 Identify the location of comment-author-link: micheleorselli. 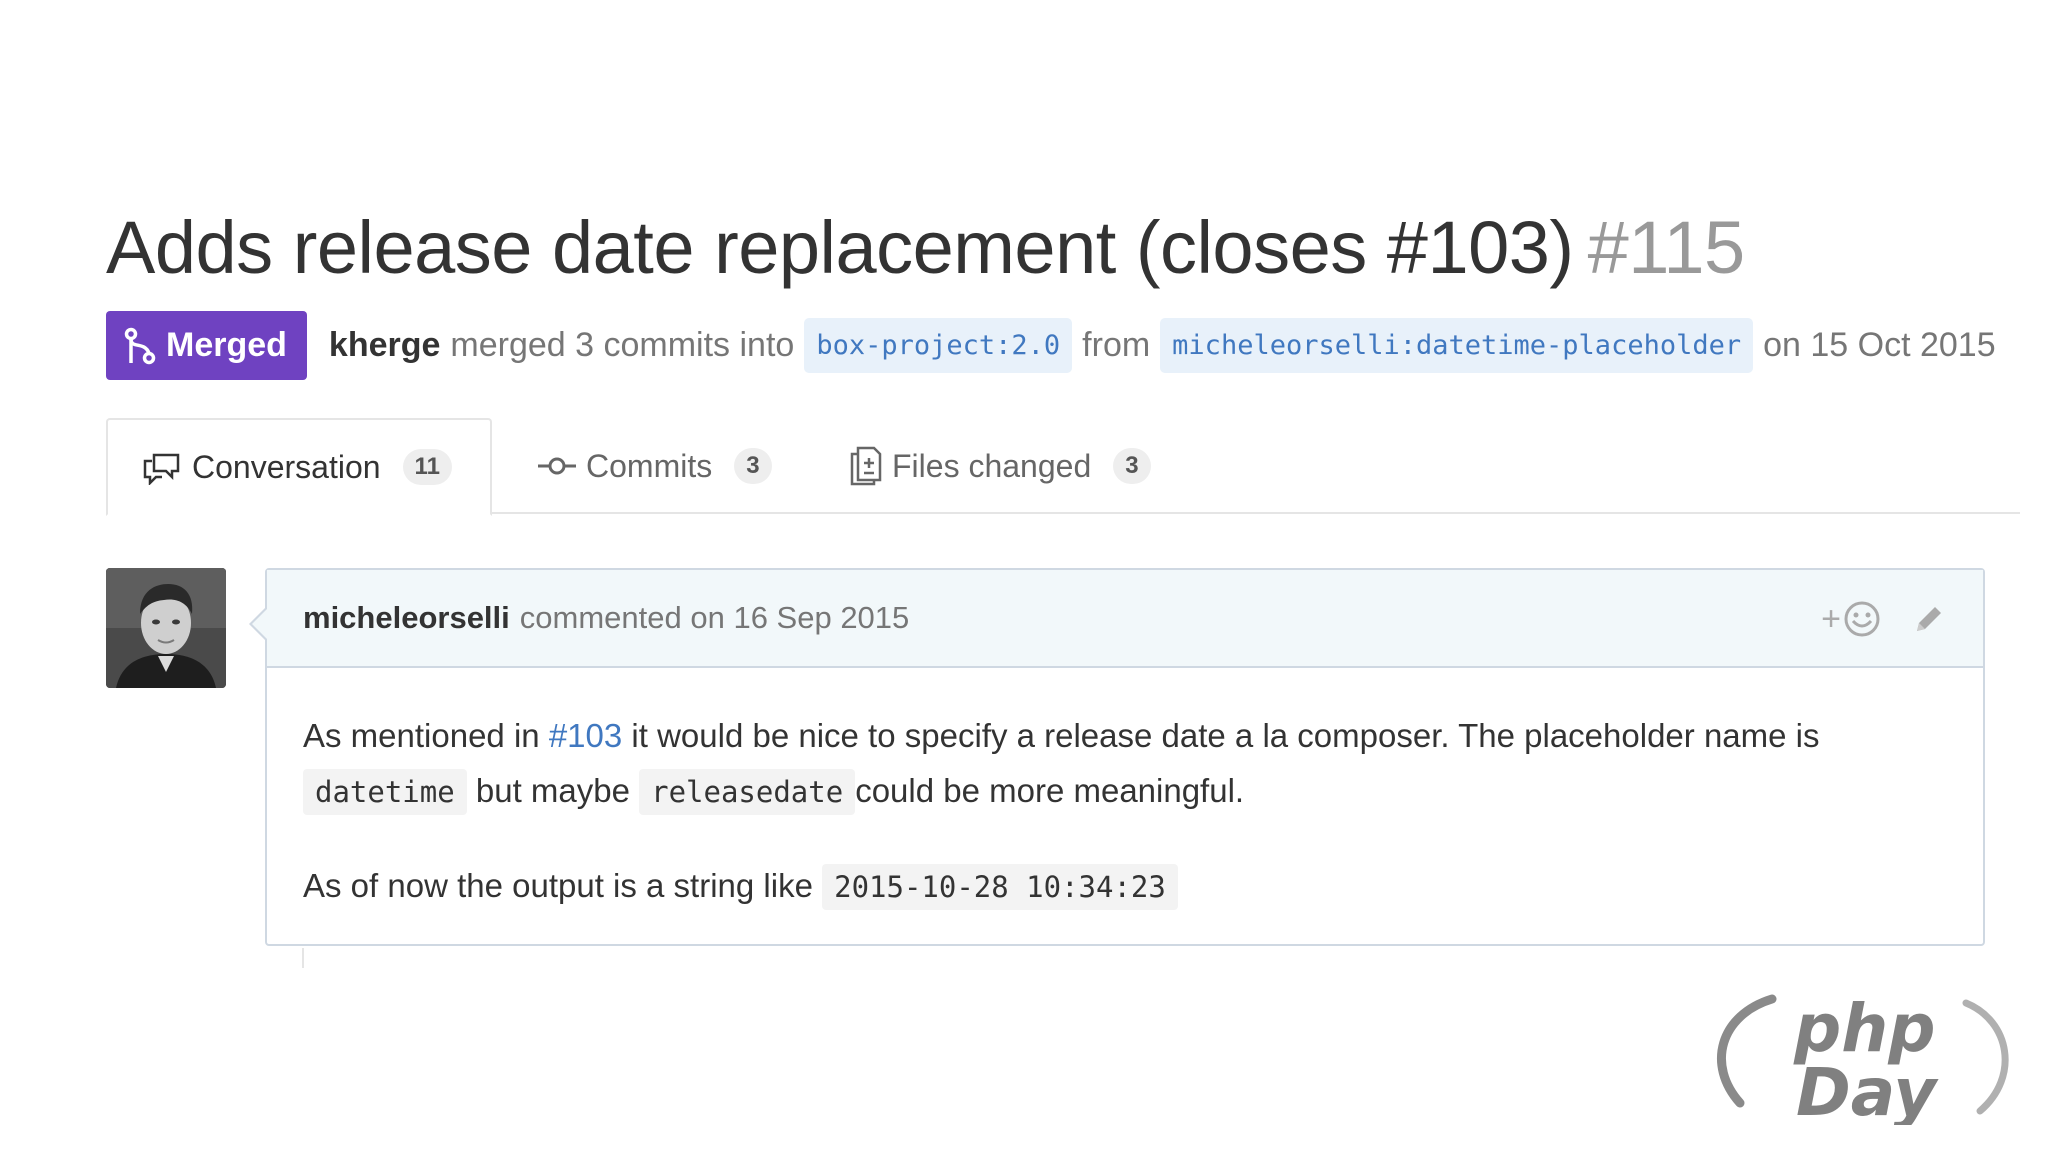
(406, 618).